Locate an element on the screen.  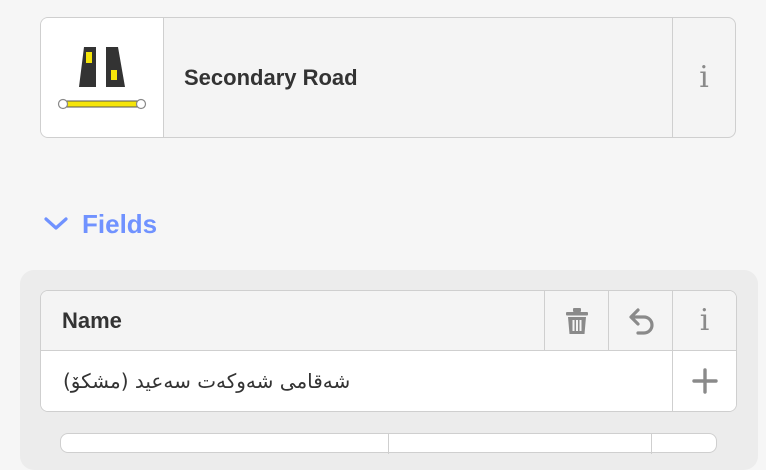
name-input: شەقامی شەوکەت سەعید (مشکۆ) is located at coordinates (356, 381).